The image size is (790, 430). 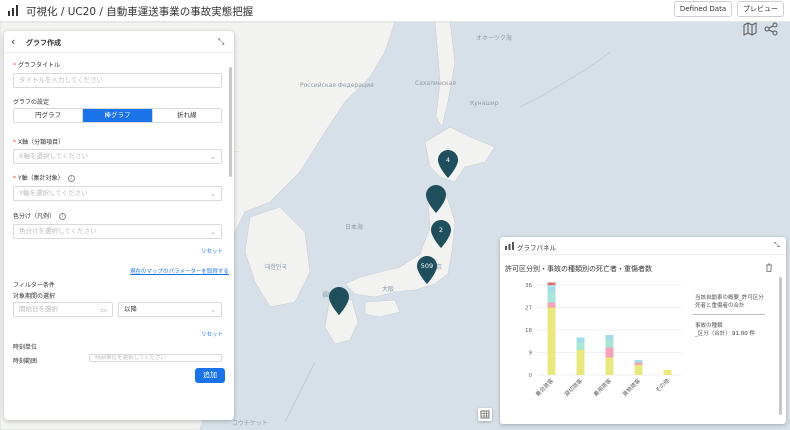 What do you see at coordinates (13, 41) in the screenshot?
I see `back-arrow-icon: ‹` at bounding box center [13, 41].